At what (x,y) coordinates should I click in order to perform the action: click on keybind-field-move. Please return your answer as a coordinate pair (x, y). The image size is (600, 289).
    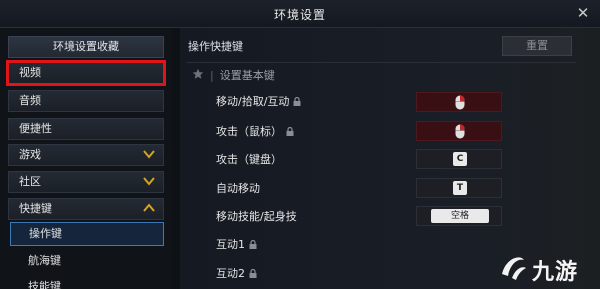
    Looking at the image, I should click on (459, 102).